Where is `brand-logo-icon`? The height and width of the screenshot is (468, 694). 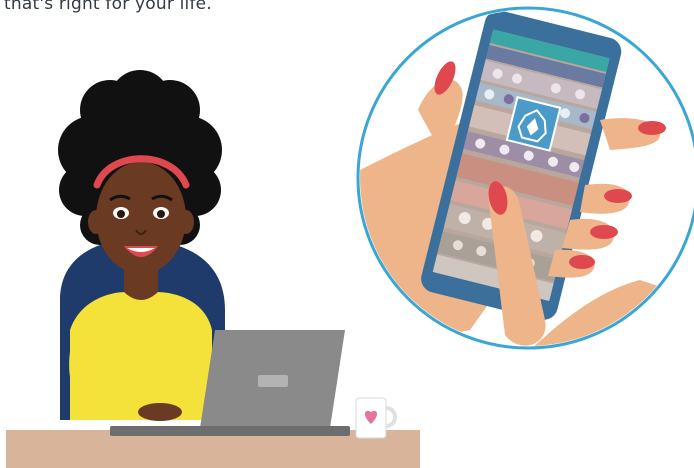 brand-logo-icon is located at coordinates (533, 124).